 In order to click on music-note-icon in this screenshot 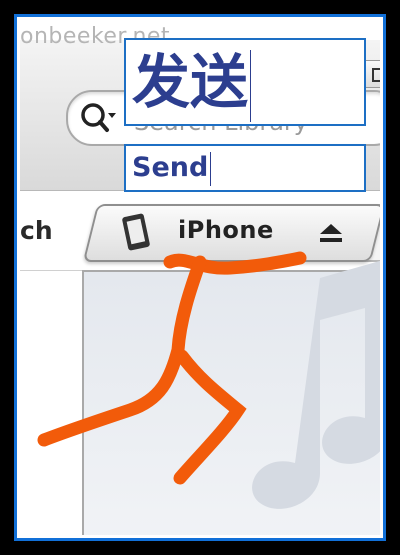, I will do `click(316, 384)`.